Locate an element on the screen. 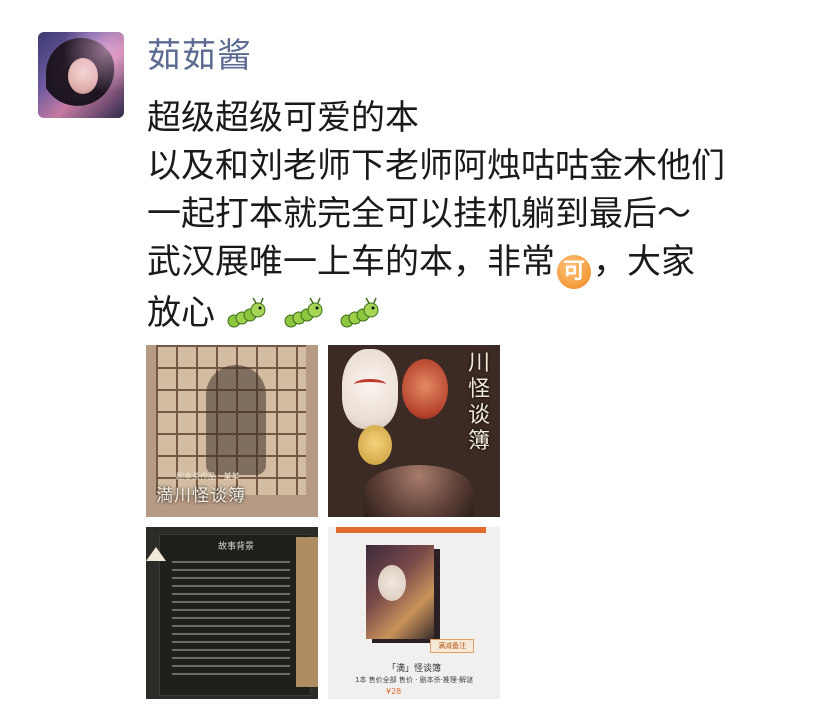 This screenshot has width=828, height=706. photo-1: 剧本杀作品 · 某某 満川怪谈簿 is located at coordinates (232, 431).